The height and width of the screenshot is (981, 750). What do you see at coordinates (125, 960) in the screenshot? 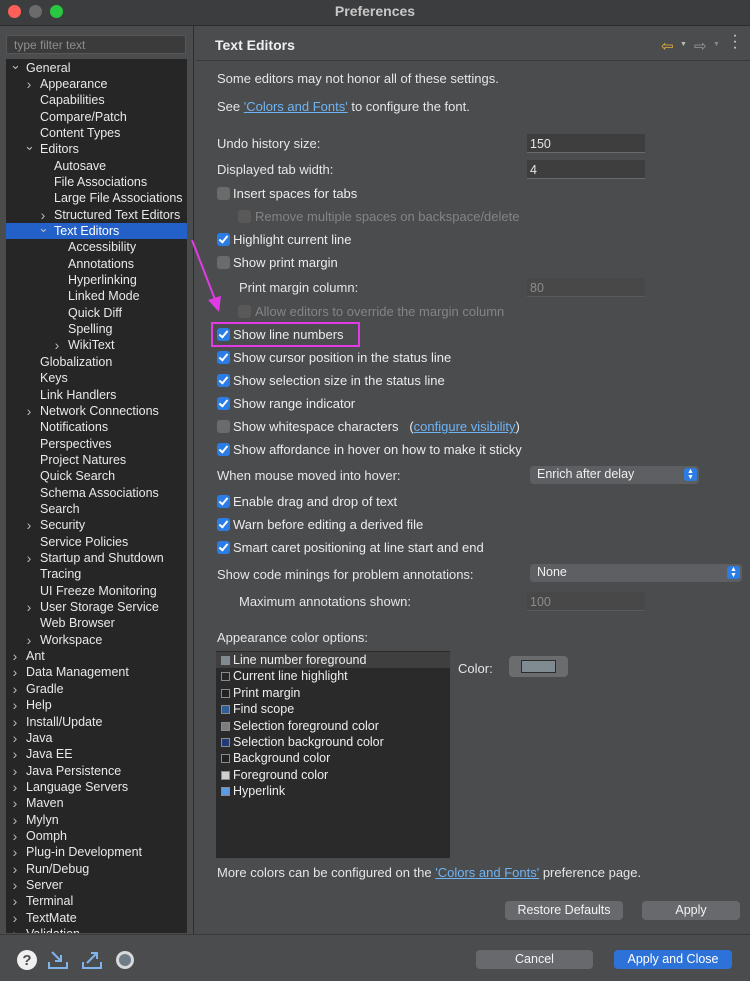
I see `oomph-settings-icon` at bounding box center [125, 960].